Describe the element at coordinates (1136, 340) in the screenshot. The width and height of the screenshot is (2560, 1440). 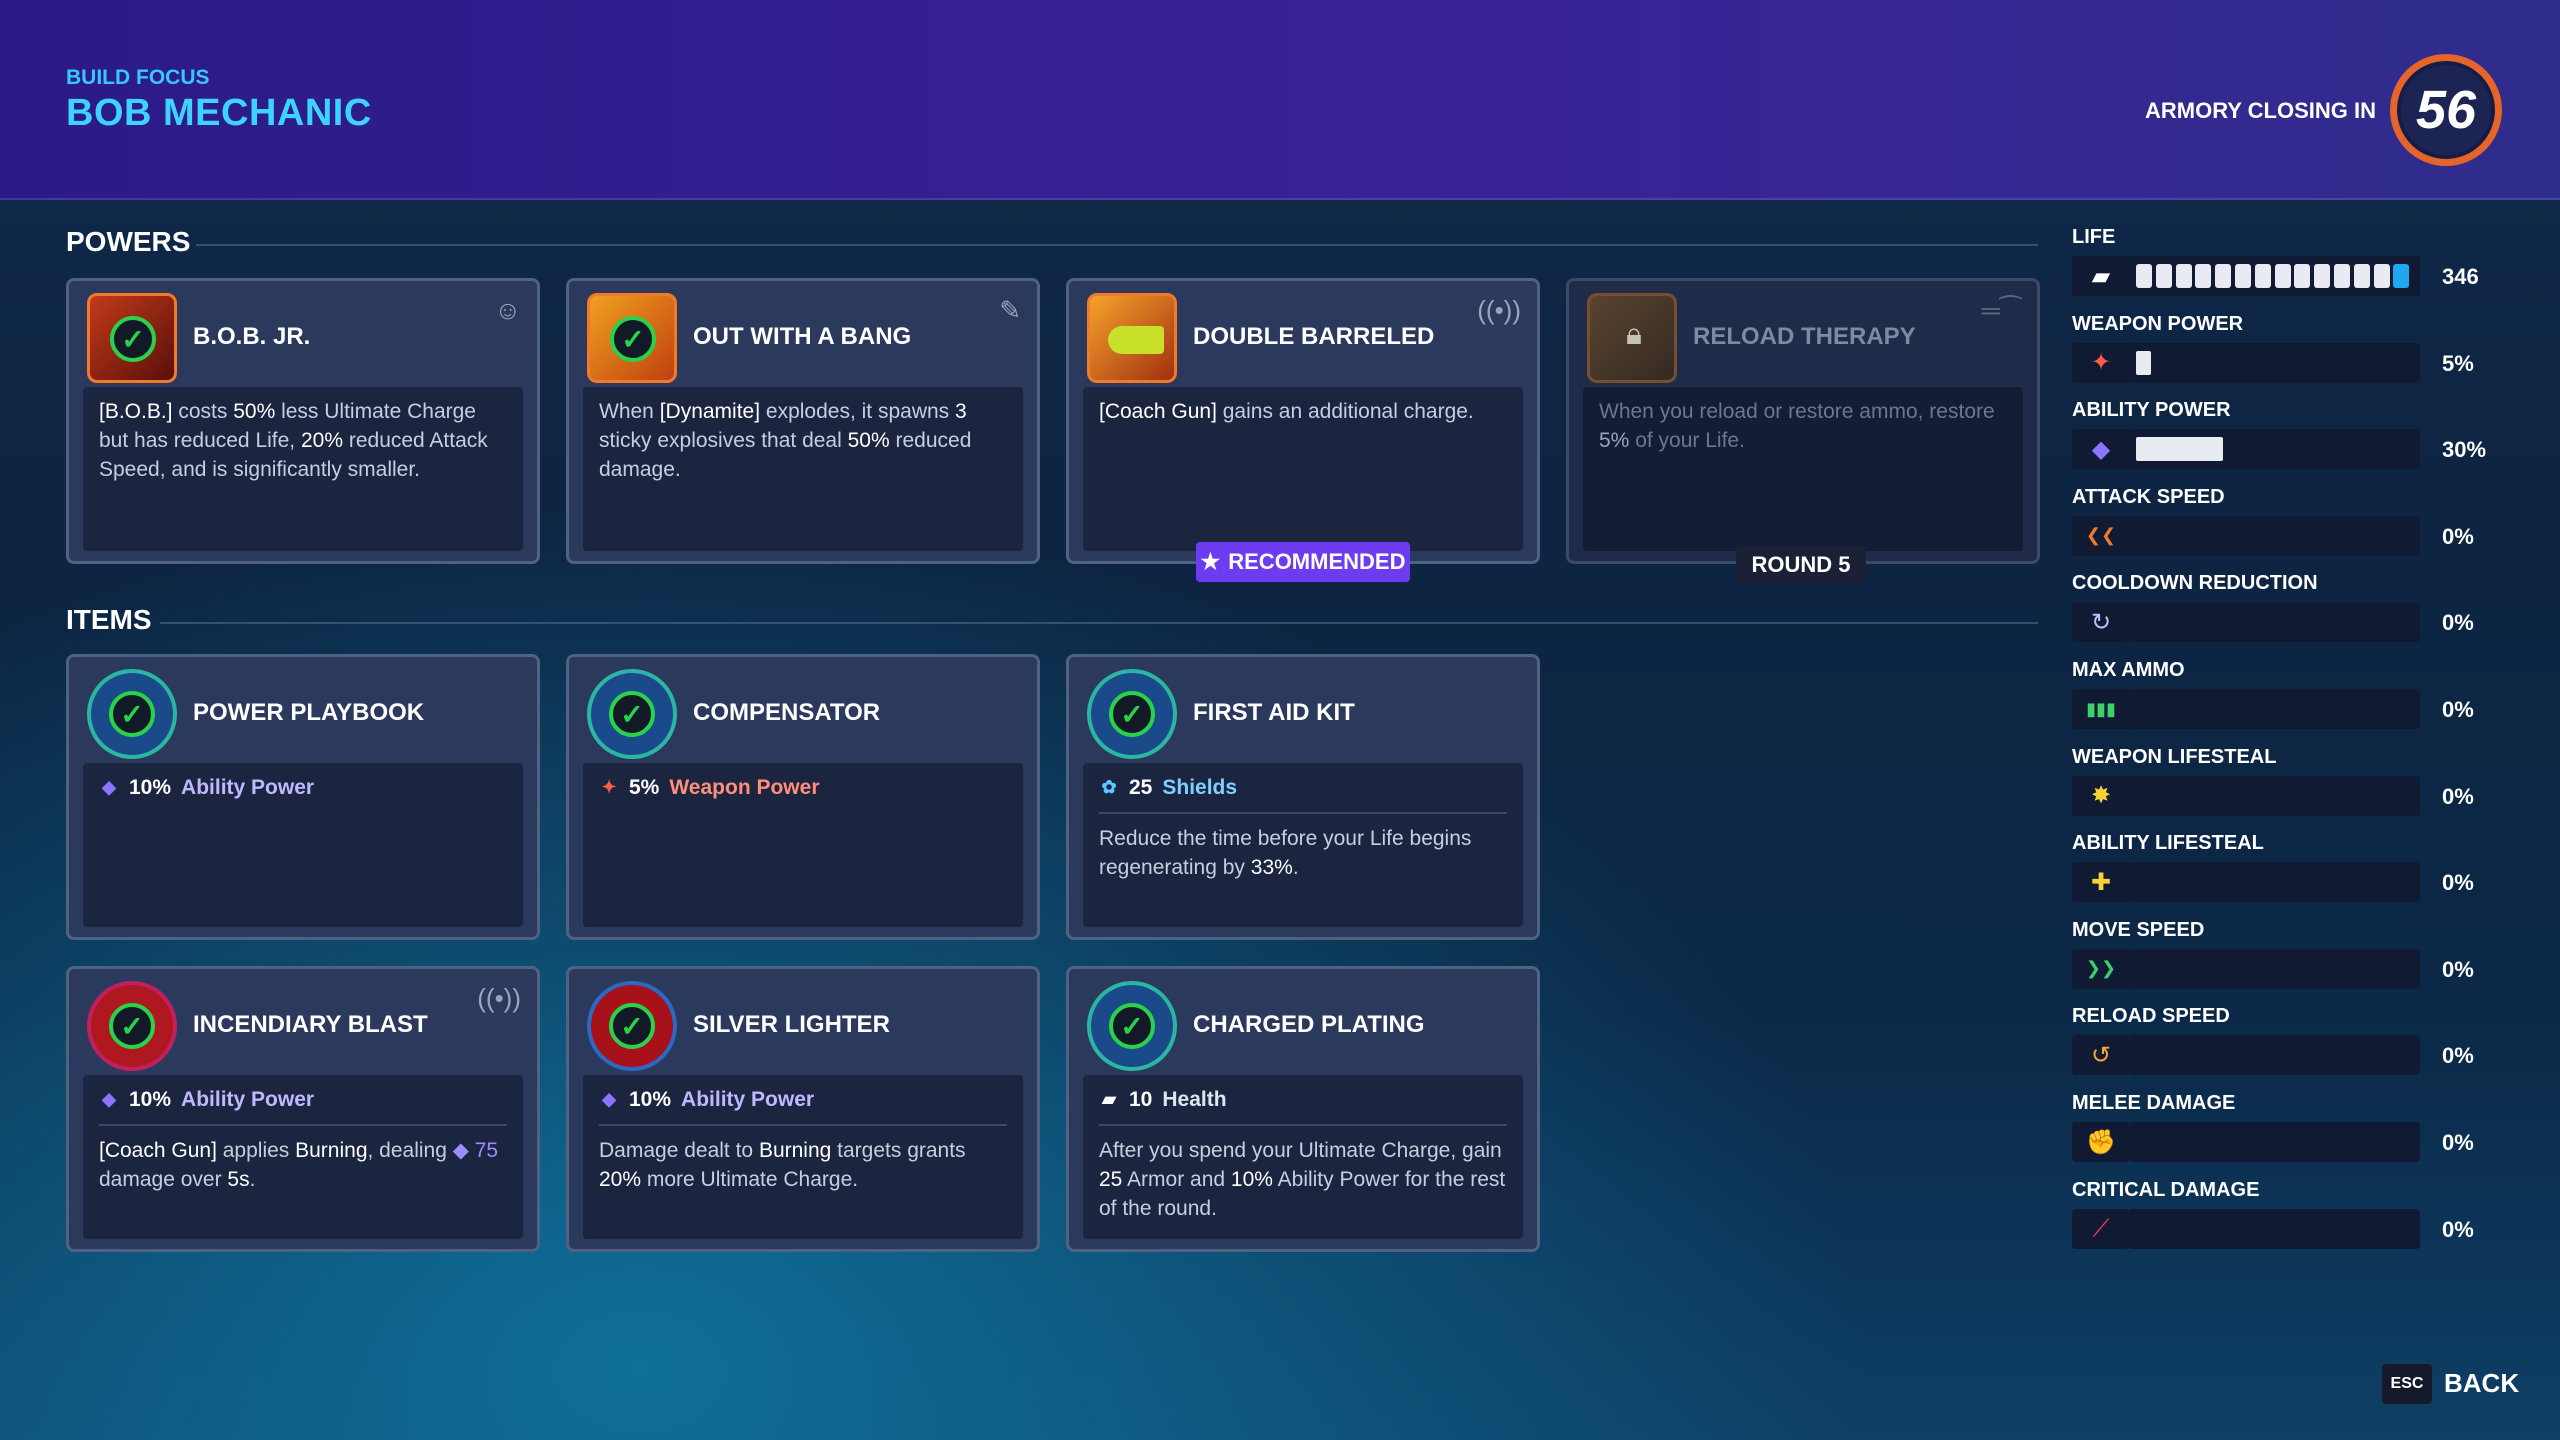
I see `shotgun-shell-graphic` at that location.